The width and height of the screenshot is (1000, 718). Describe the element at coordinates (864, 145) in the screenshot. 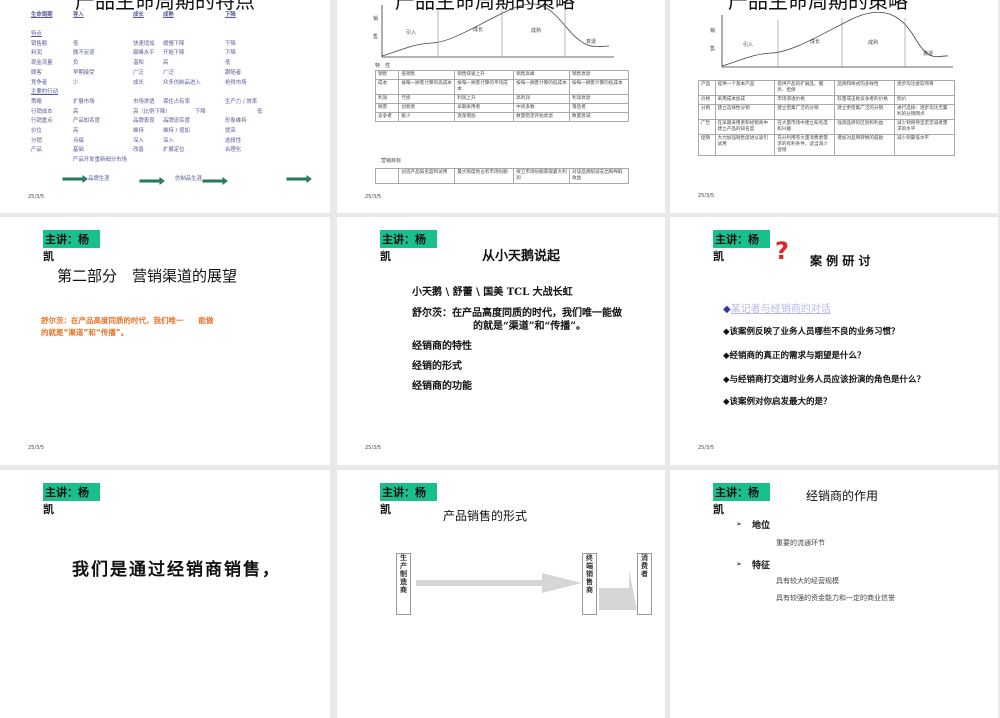

I see `table-cell: 增加对品牌转换的鼓励` at that location.